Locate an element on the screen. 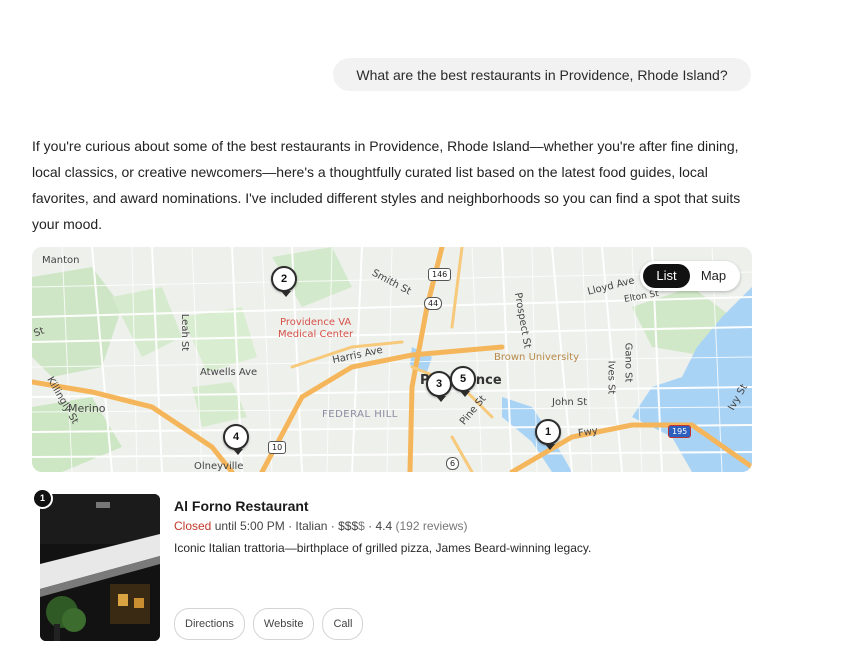 The height and width of the screenshot is (651, 866). map-label-medical-center: Medical Center is located at coordinates (316, 334).